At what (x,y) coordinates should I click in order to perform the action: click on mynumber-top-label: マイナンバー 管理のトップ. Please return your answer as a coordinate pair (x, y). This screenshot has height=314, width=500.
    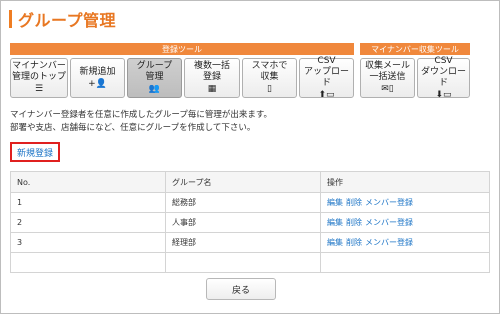
    Looking at the image, I should click on (38, 71).